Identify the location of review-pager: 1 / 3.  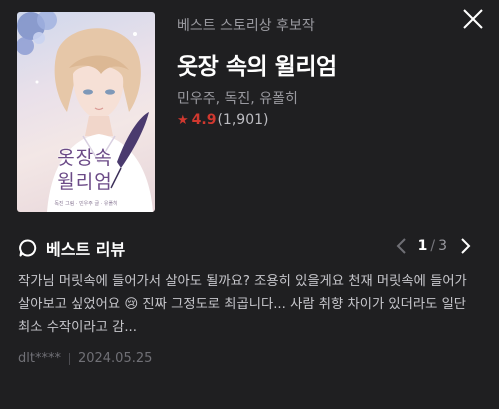
(433, 246).